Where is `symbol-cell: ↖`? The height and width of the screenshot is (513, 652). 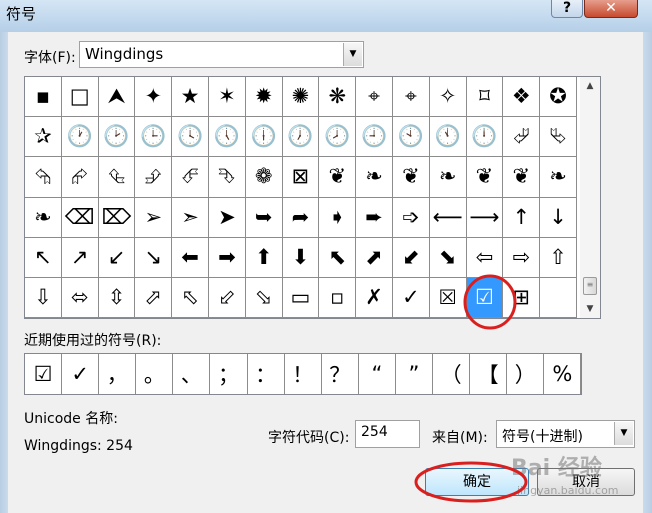 symbol-cell: ↖ is located at coordinates (43, 257).